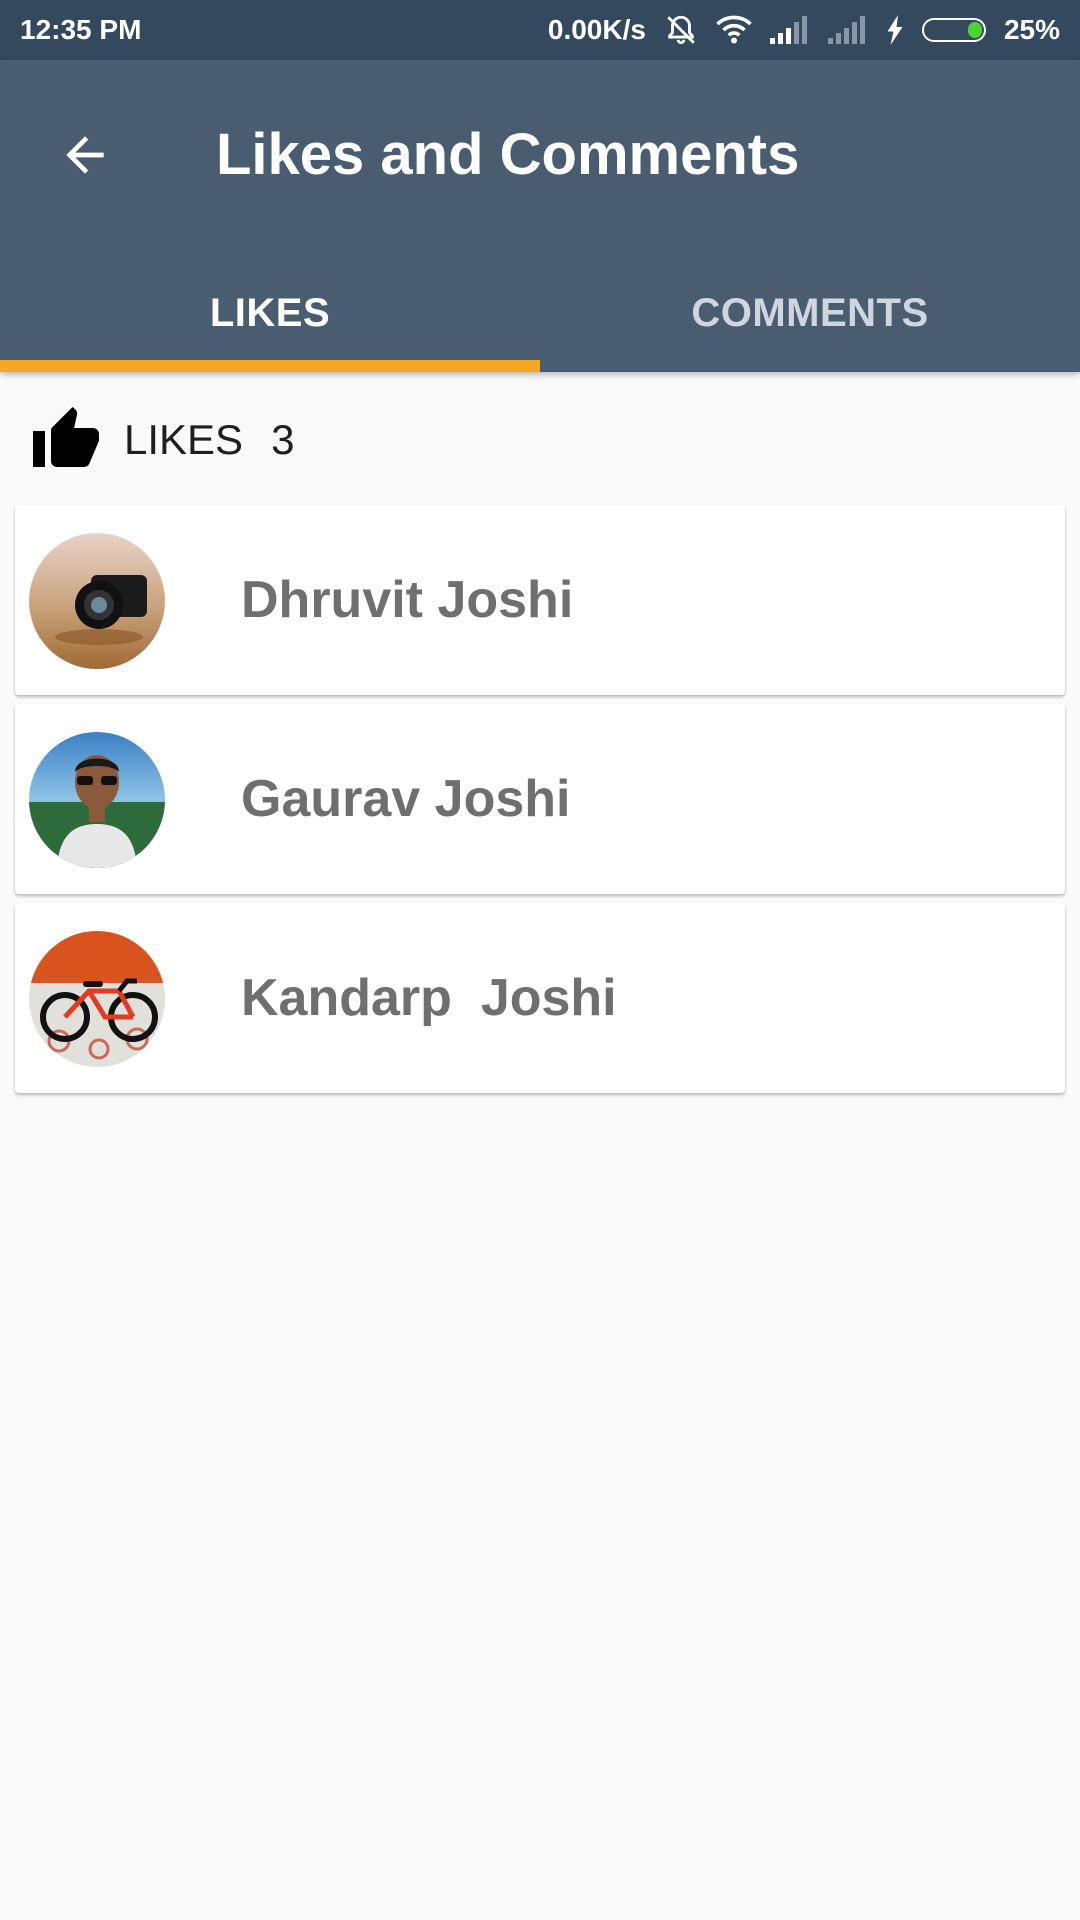  What do you see at coordinates (953, 30) in the screenshot?
I see `battery-icon` at bounding box center [953, 30].